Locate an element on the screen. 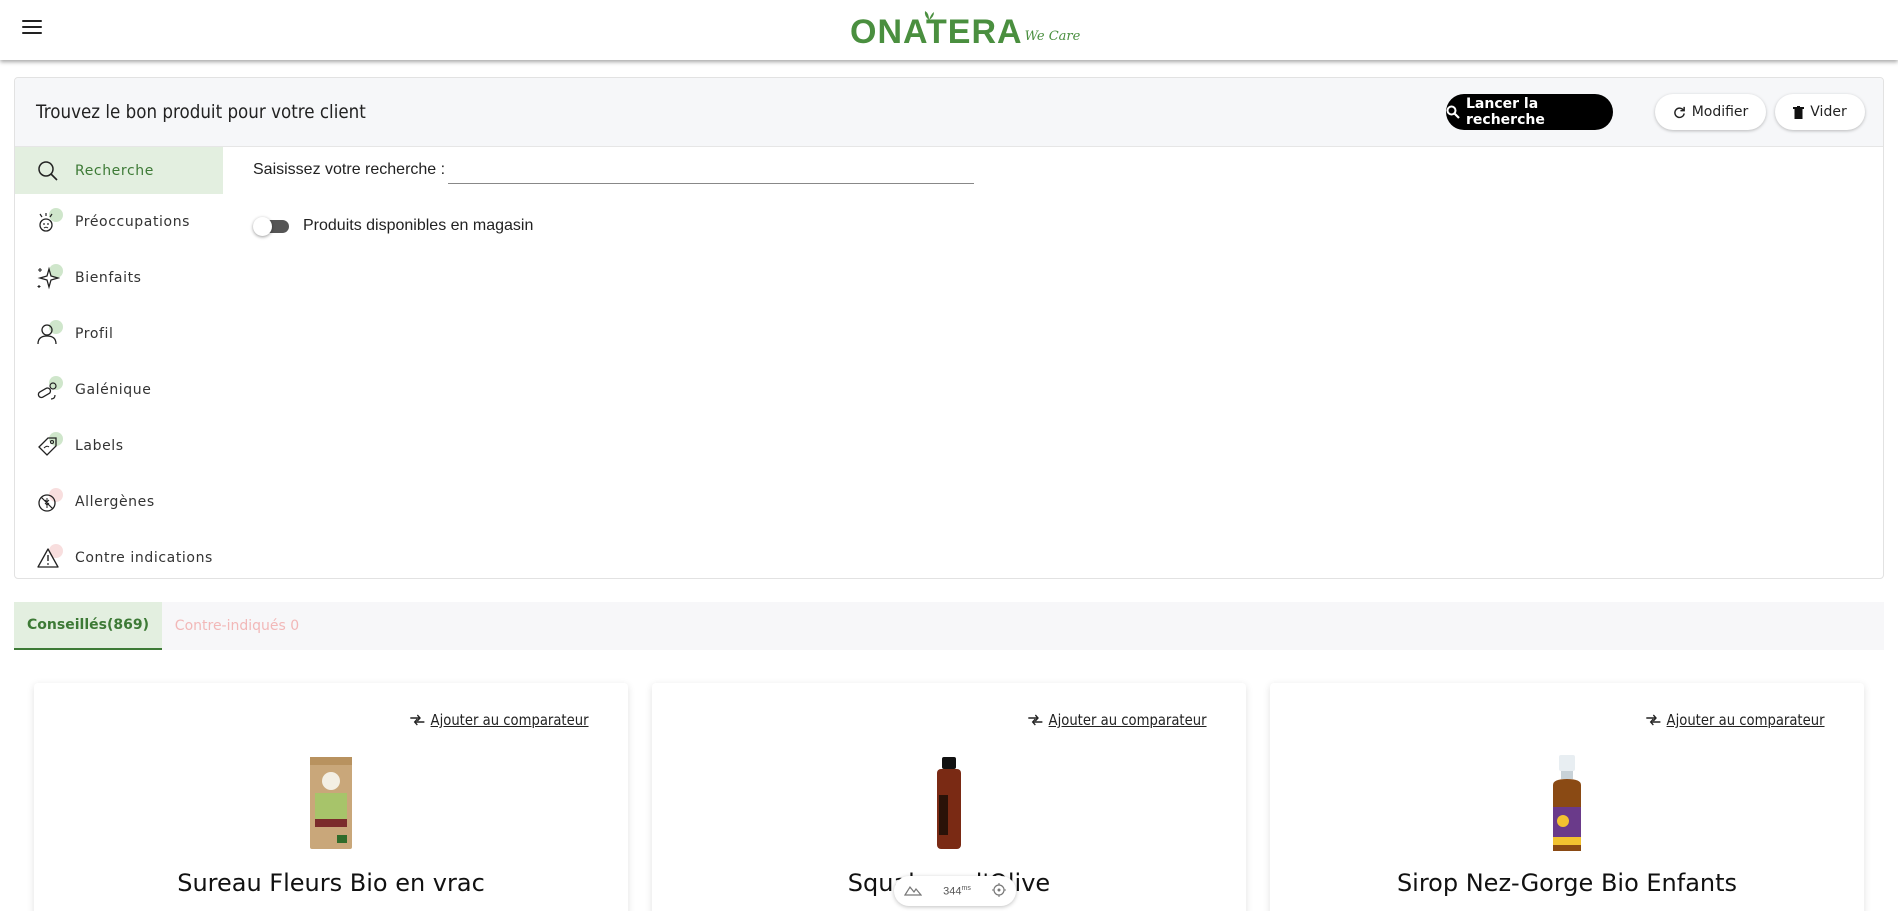 Image resolution: width=1898 pixels, height=911 pixels. warning-icon is located at coordinates (49, 557).